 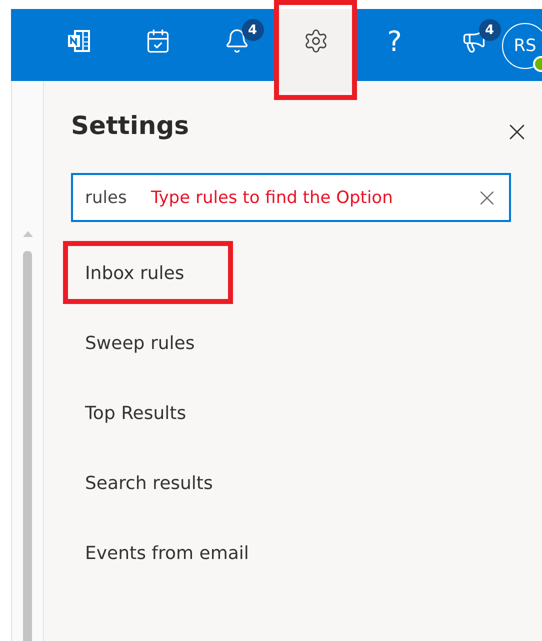 I want to click on result-item: Search results, so click(x=149, y=483).